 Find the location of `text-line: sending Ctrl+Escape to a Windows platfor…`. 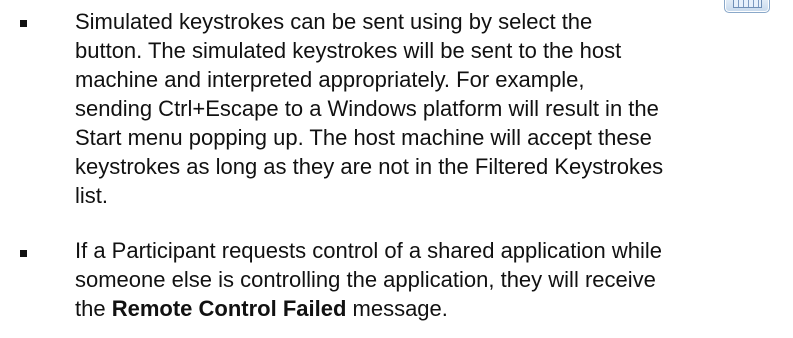

text-line: sending Ctrl+Escape to a Windows platfor… is located at coordinates (367, 108).